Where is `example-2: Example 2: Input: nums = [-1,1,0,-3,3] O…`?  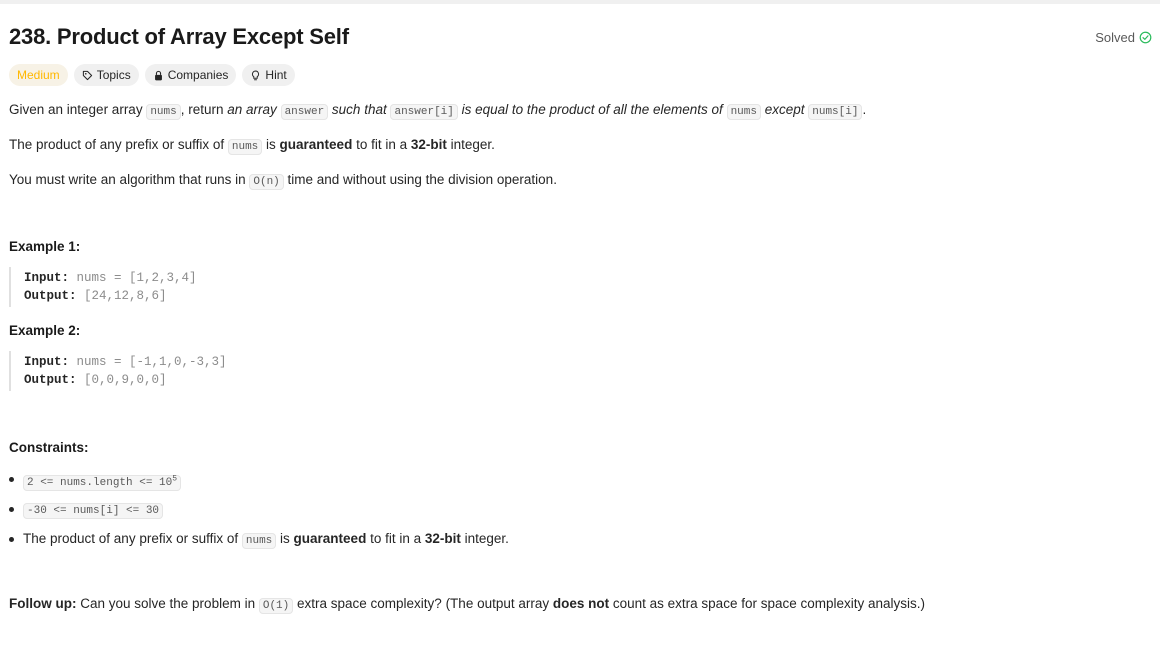 example-2: Example 2: Input: nums = [-1,1,0,-3,3] O… is located at coordinates (579, 357).